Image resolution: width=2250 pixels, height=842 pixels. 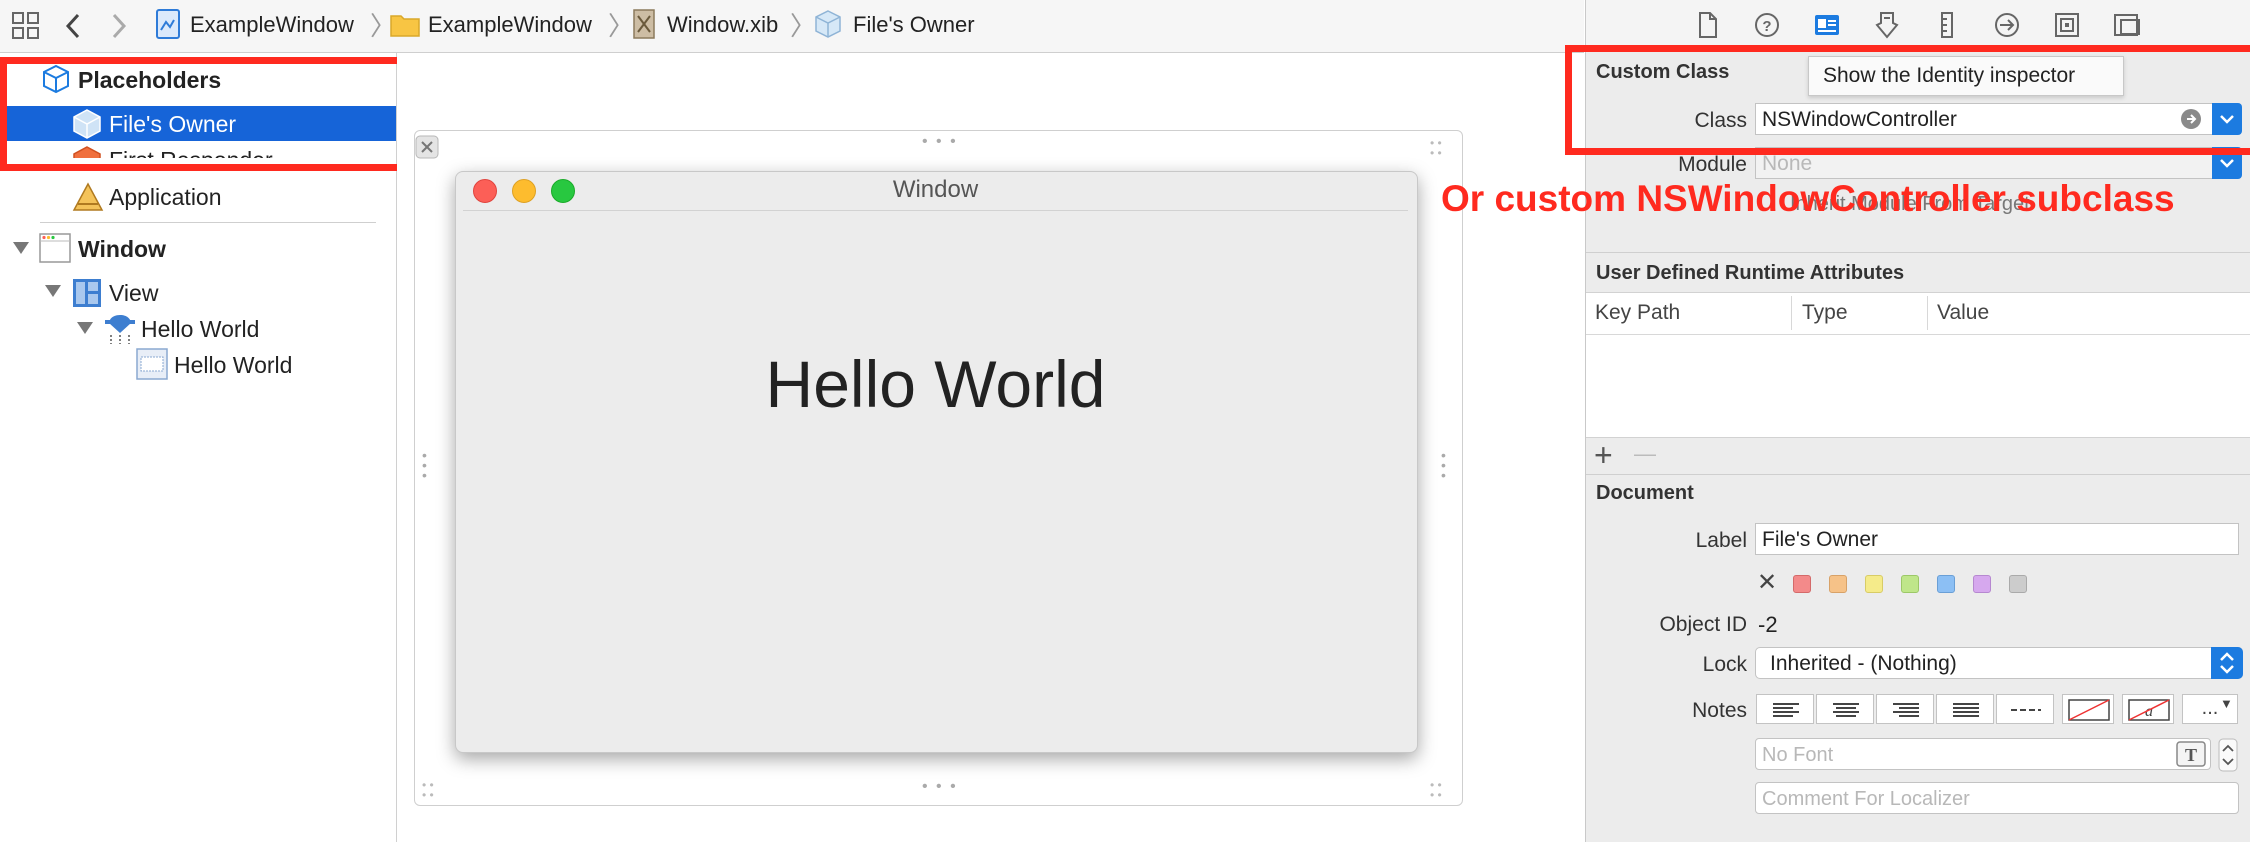 I want to click on add-attribute-button: +, so click(x=1603, y=455).